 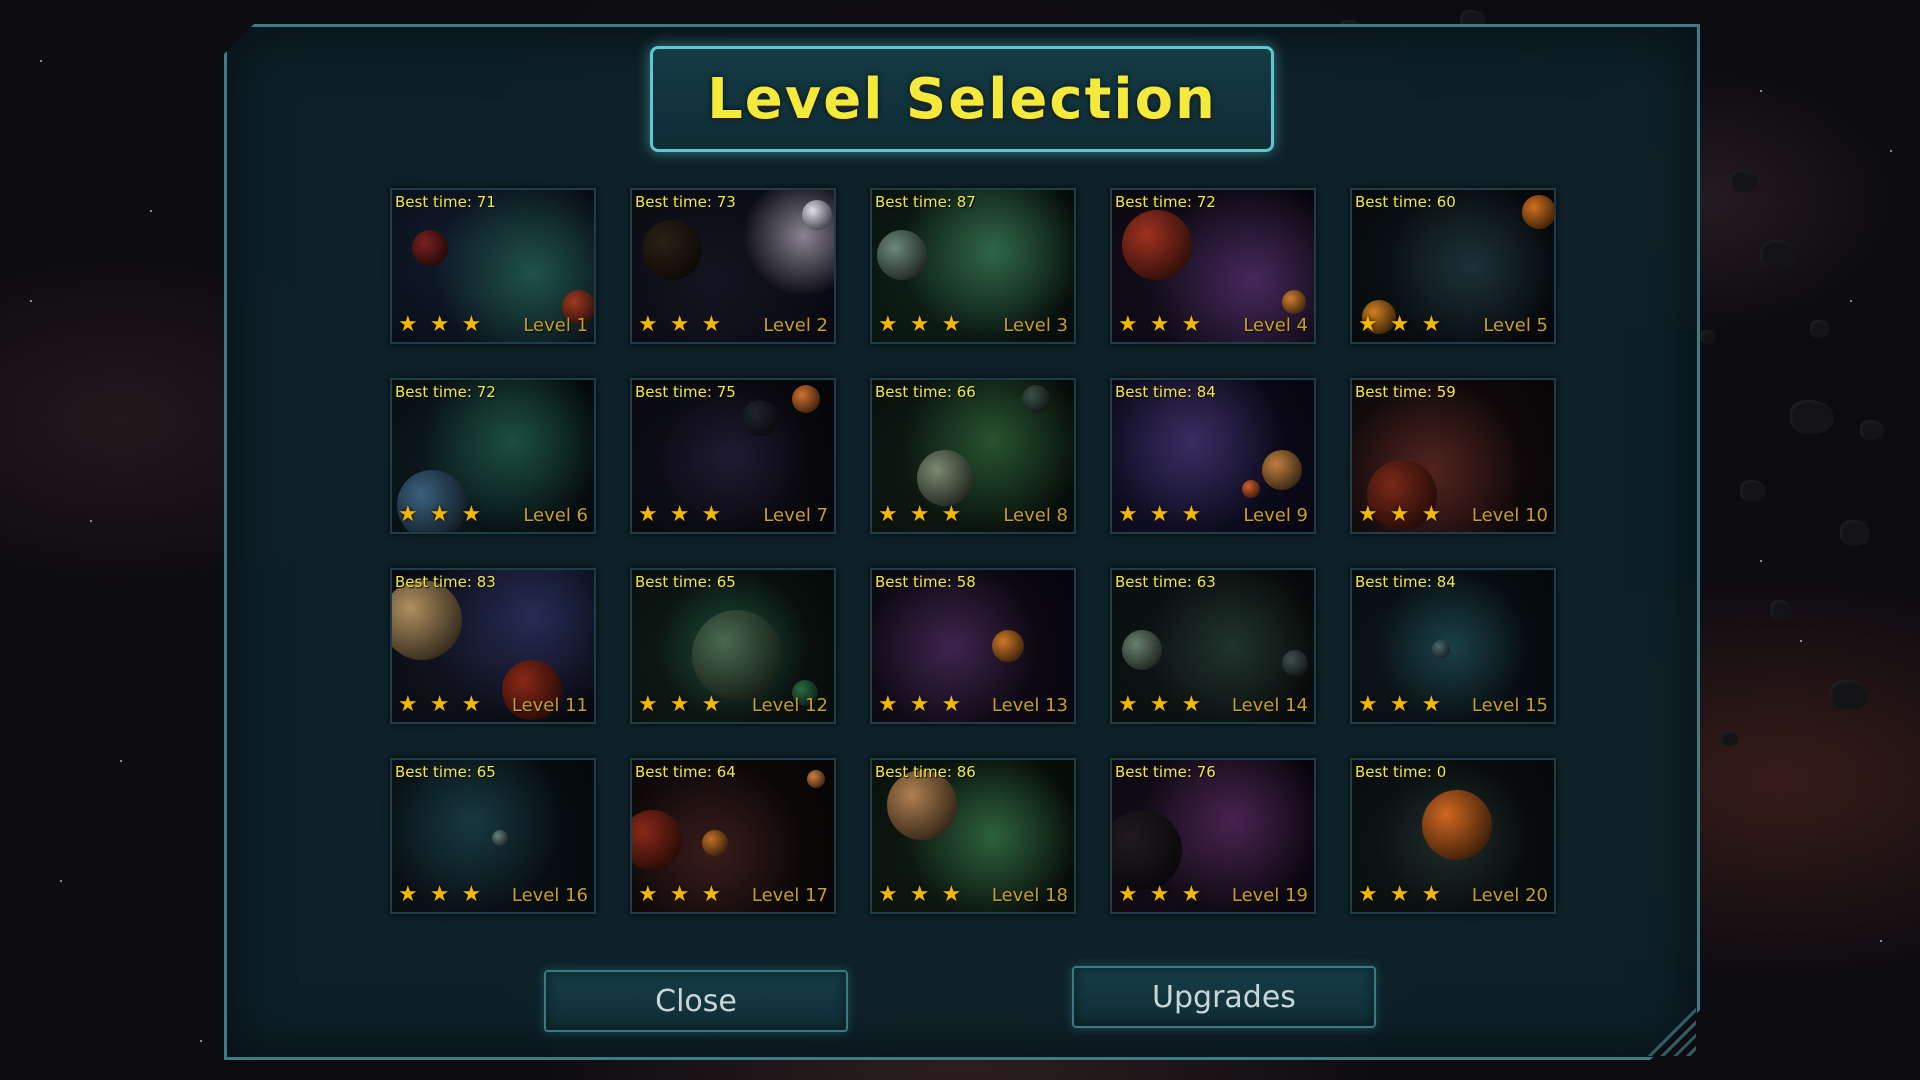 What do you see at coordinates (733, 646) in the screenshot?
I see `level-tile: Best time: 65 ★ ★ ★ Level 12` at bounding box center [733, 646].